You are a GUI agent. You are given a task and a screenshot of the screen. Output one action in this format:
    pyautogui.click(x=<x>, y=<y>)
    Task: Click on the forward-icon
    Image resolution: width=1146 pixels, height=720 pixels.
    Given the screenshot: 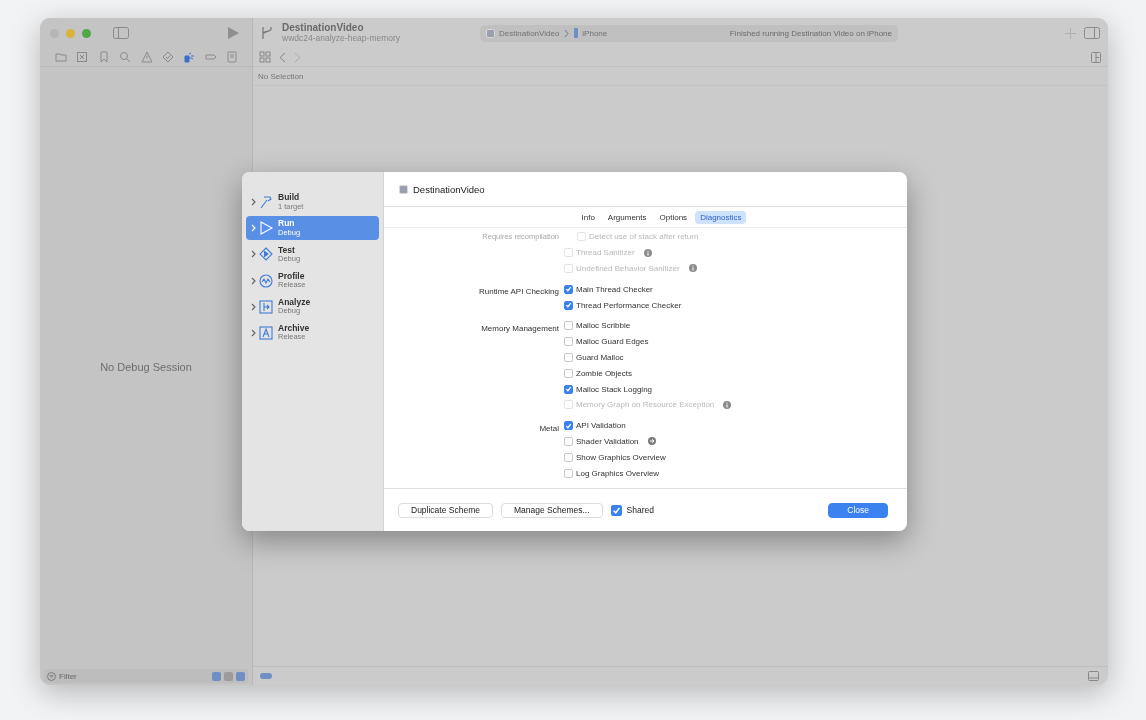 What is the action you would take?
    pyautogui.click(x=297, y=57)
    